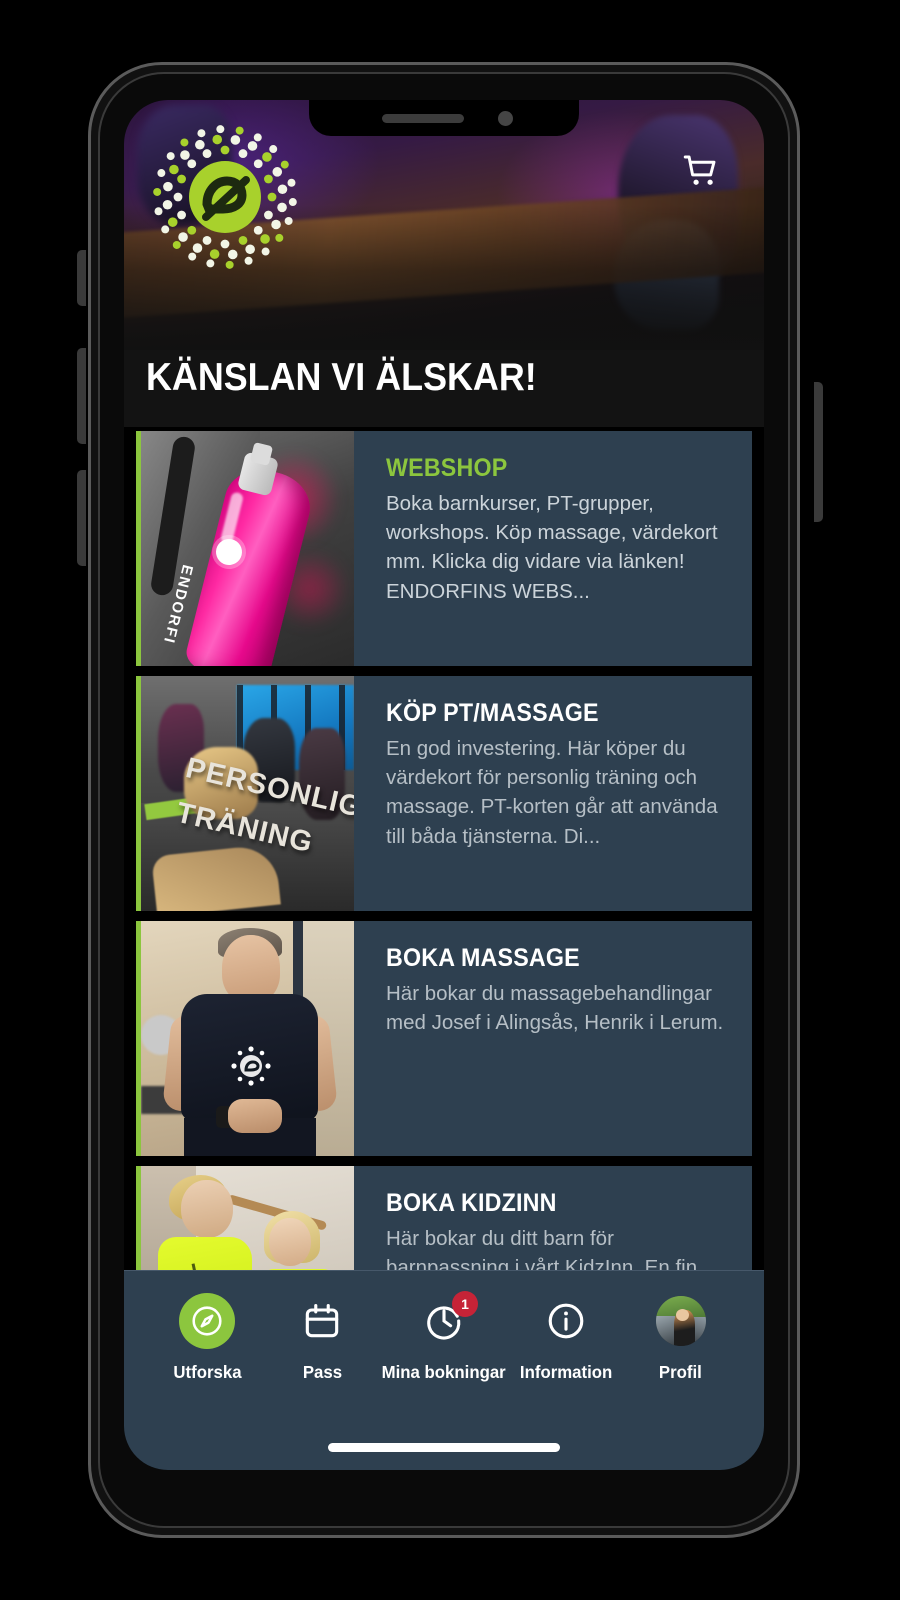 This screenshot has height=1600, width=900. I want to click on home-indicator, so click(444, 1447).